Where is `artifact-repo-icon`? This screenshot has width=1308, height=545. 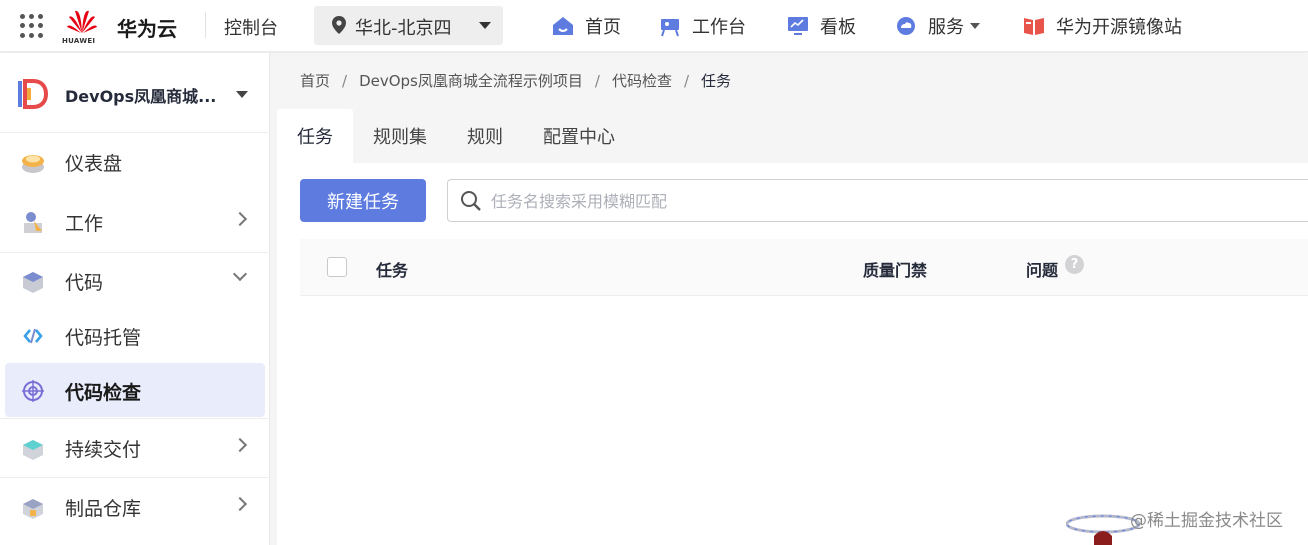 artifact-repo-icon is located at coordinates (33, 509).